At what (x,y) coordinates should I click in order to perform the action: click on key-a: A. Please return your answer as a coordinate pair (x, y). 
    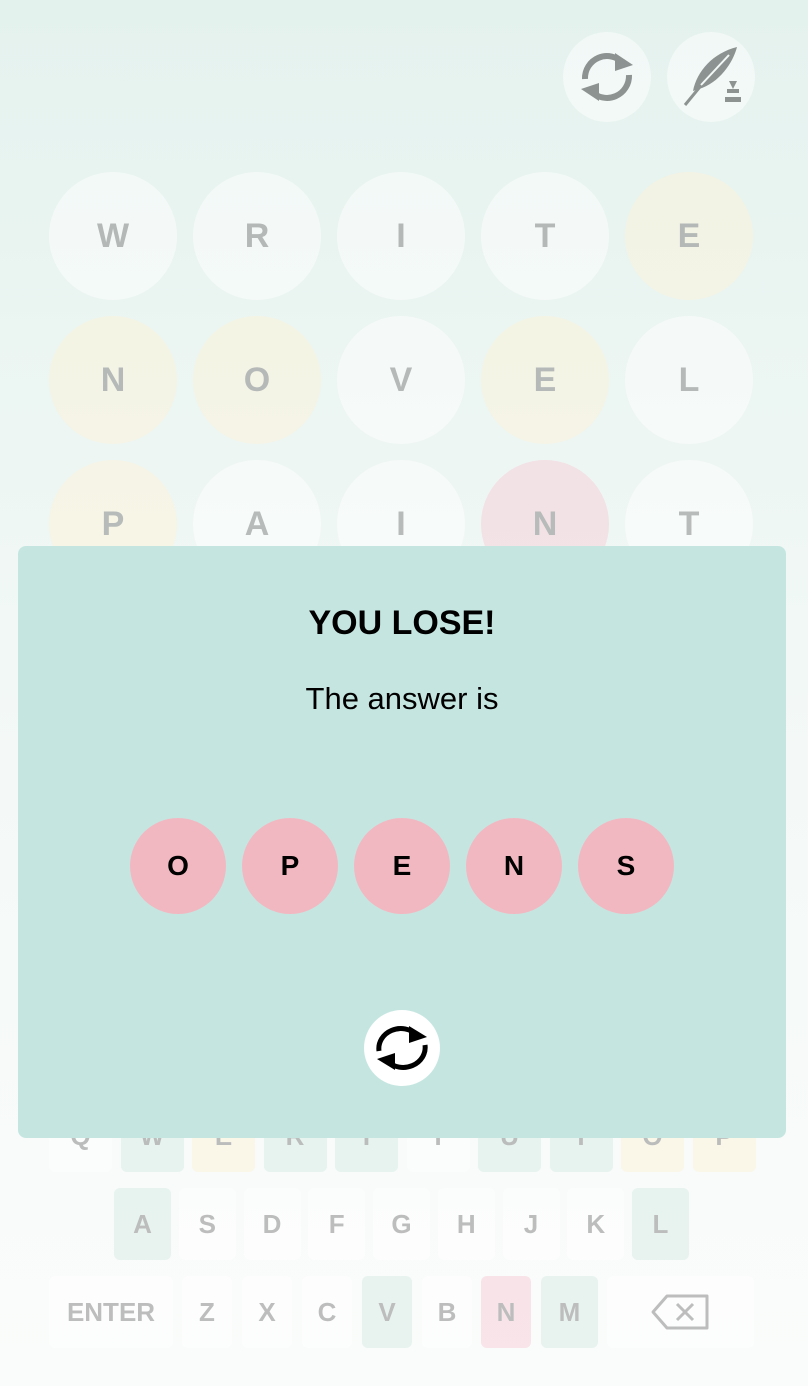
    Looking at the image, I should click on (142, 1224).